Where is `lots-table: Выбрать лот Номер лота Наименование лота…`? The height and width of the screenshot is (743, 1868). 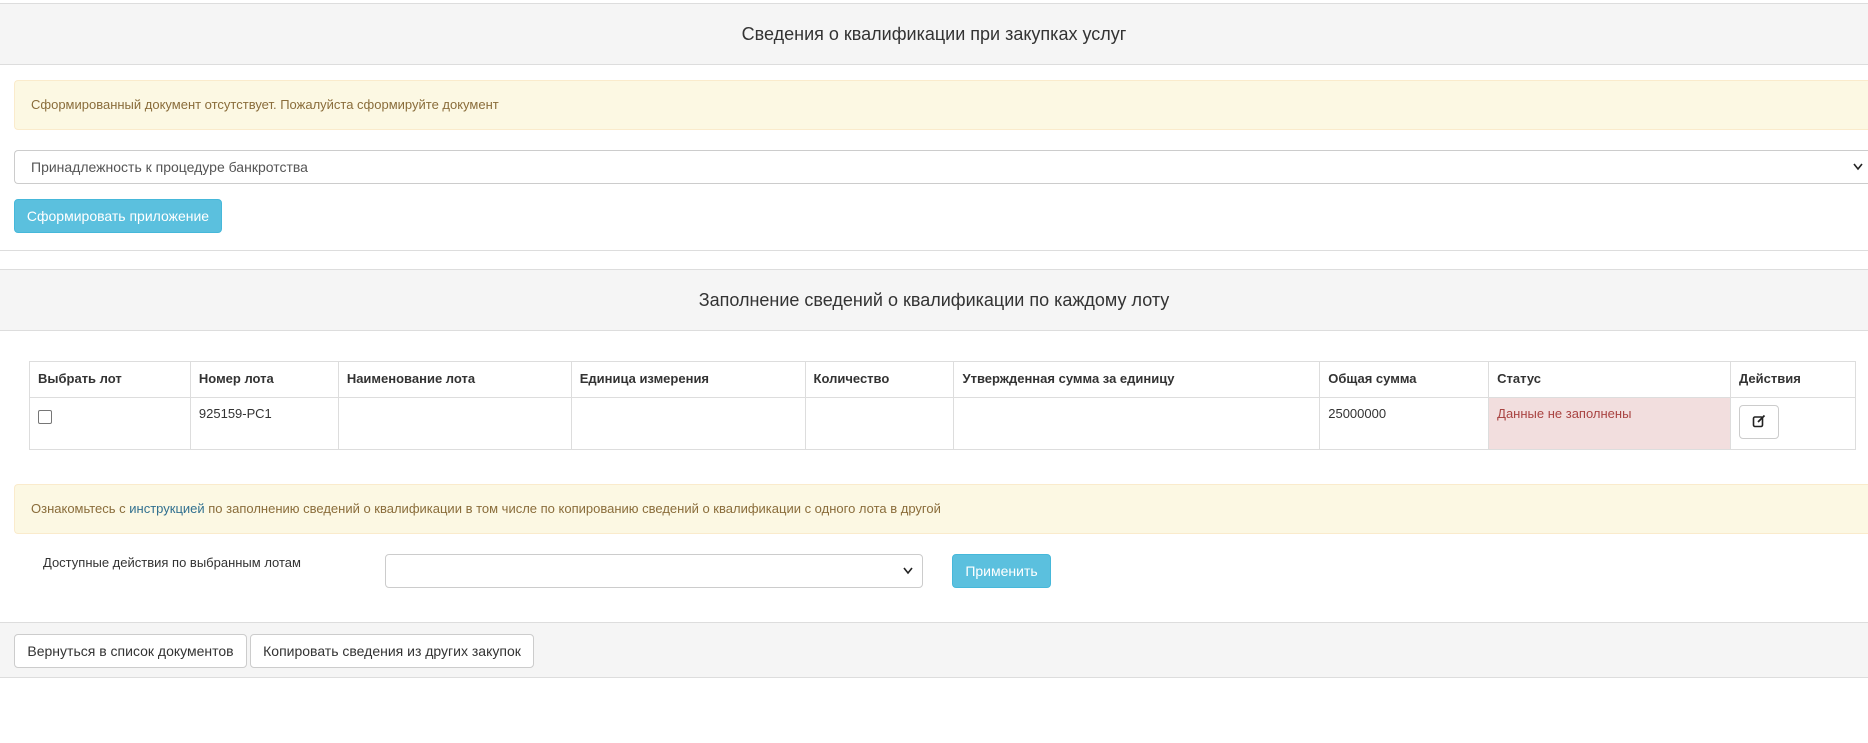
lots-table: Выбрать лот Номер лота Наименование лота… is located at coordinates (943, 405).